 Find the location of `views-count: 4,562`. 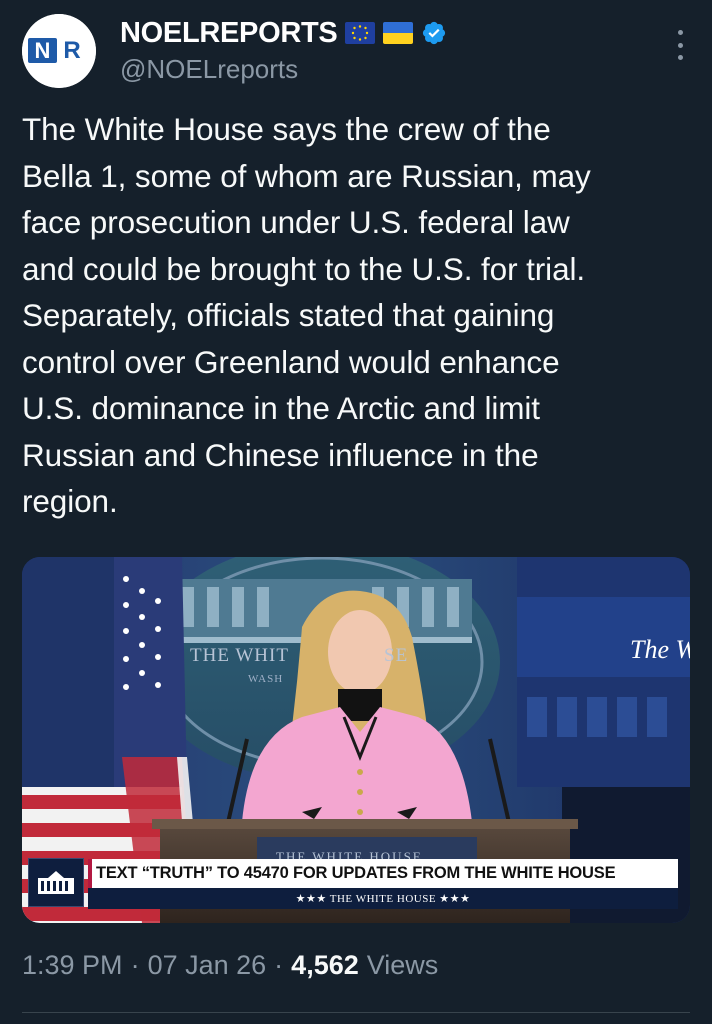

views-count: 4,562 is located at coordinates (325, 965).